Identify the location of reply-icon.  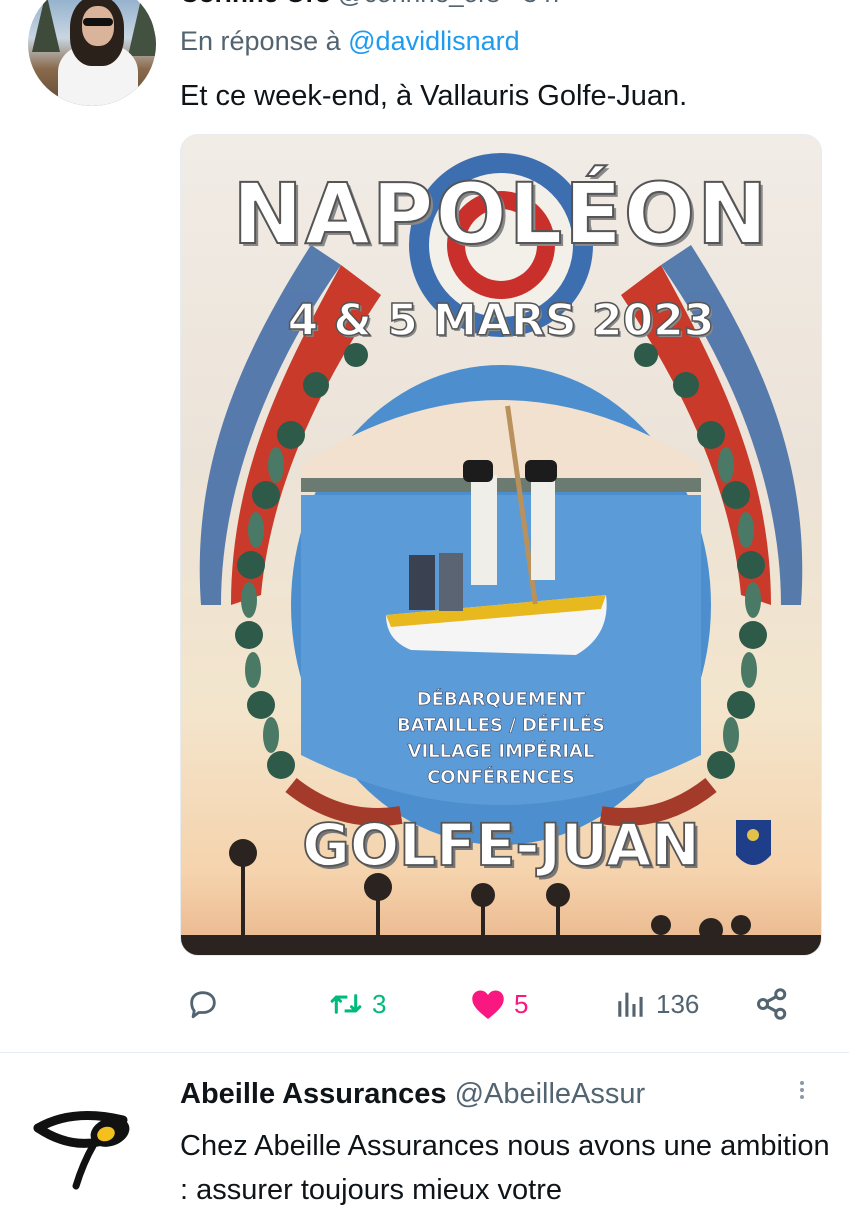
(203, 1005).